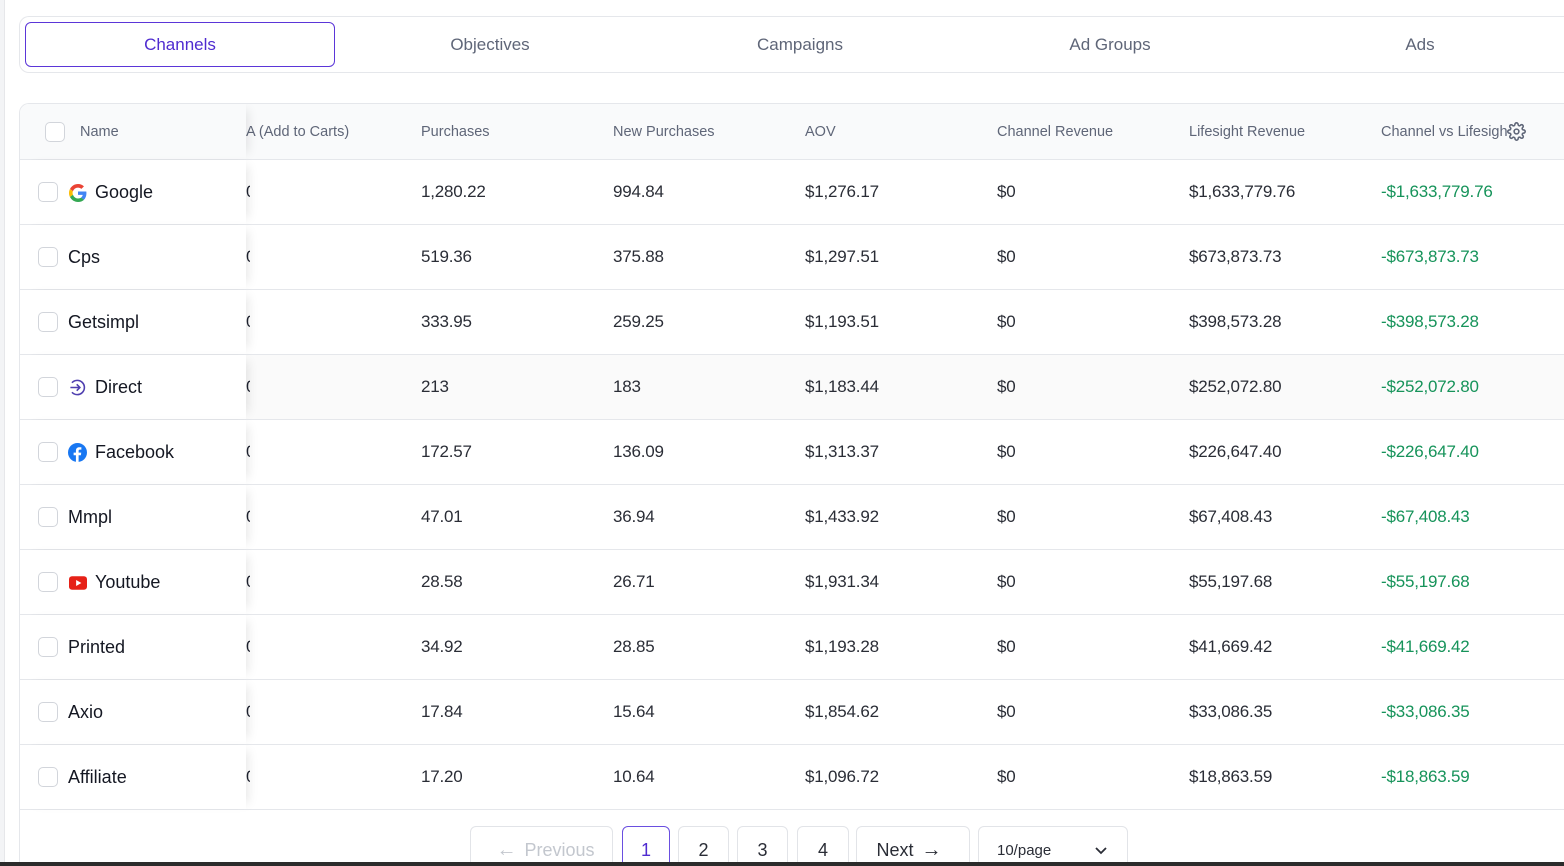 The image size is (1564, 866). Describe the element at coordinates (1053, 846) in the screenshot. I see `page-size-select: 10/page` at that location.